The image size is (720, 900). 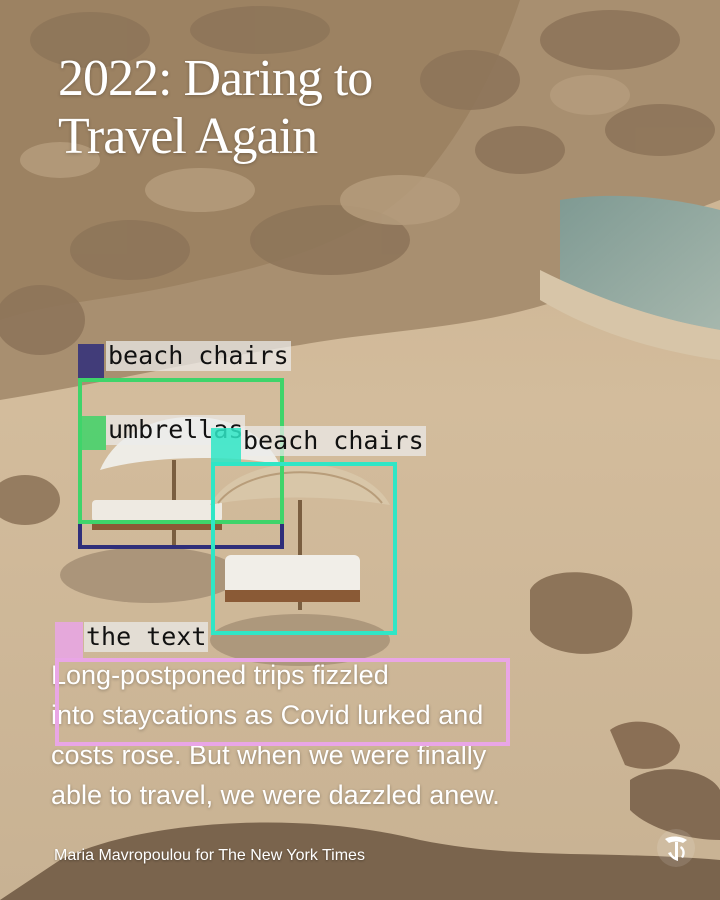 I want to click on nyt-t-logo-icon, so click(x=676, y=848).